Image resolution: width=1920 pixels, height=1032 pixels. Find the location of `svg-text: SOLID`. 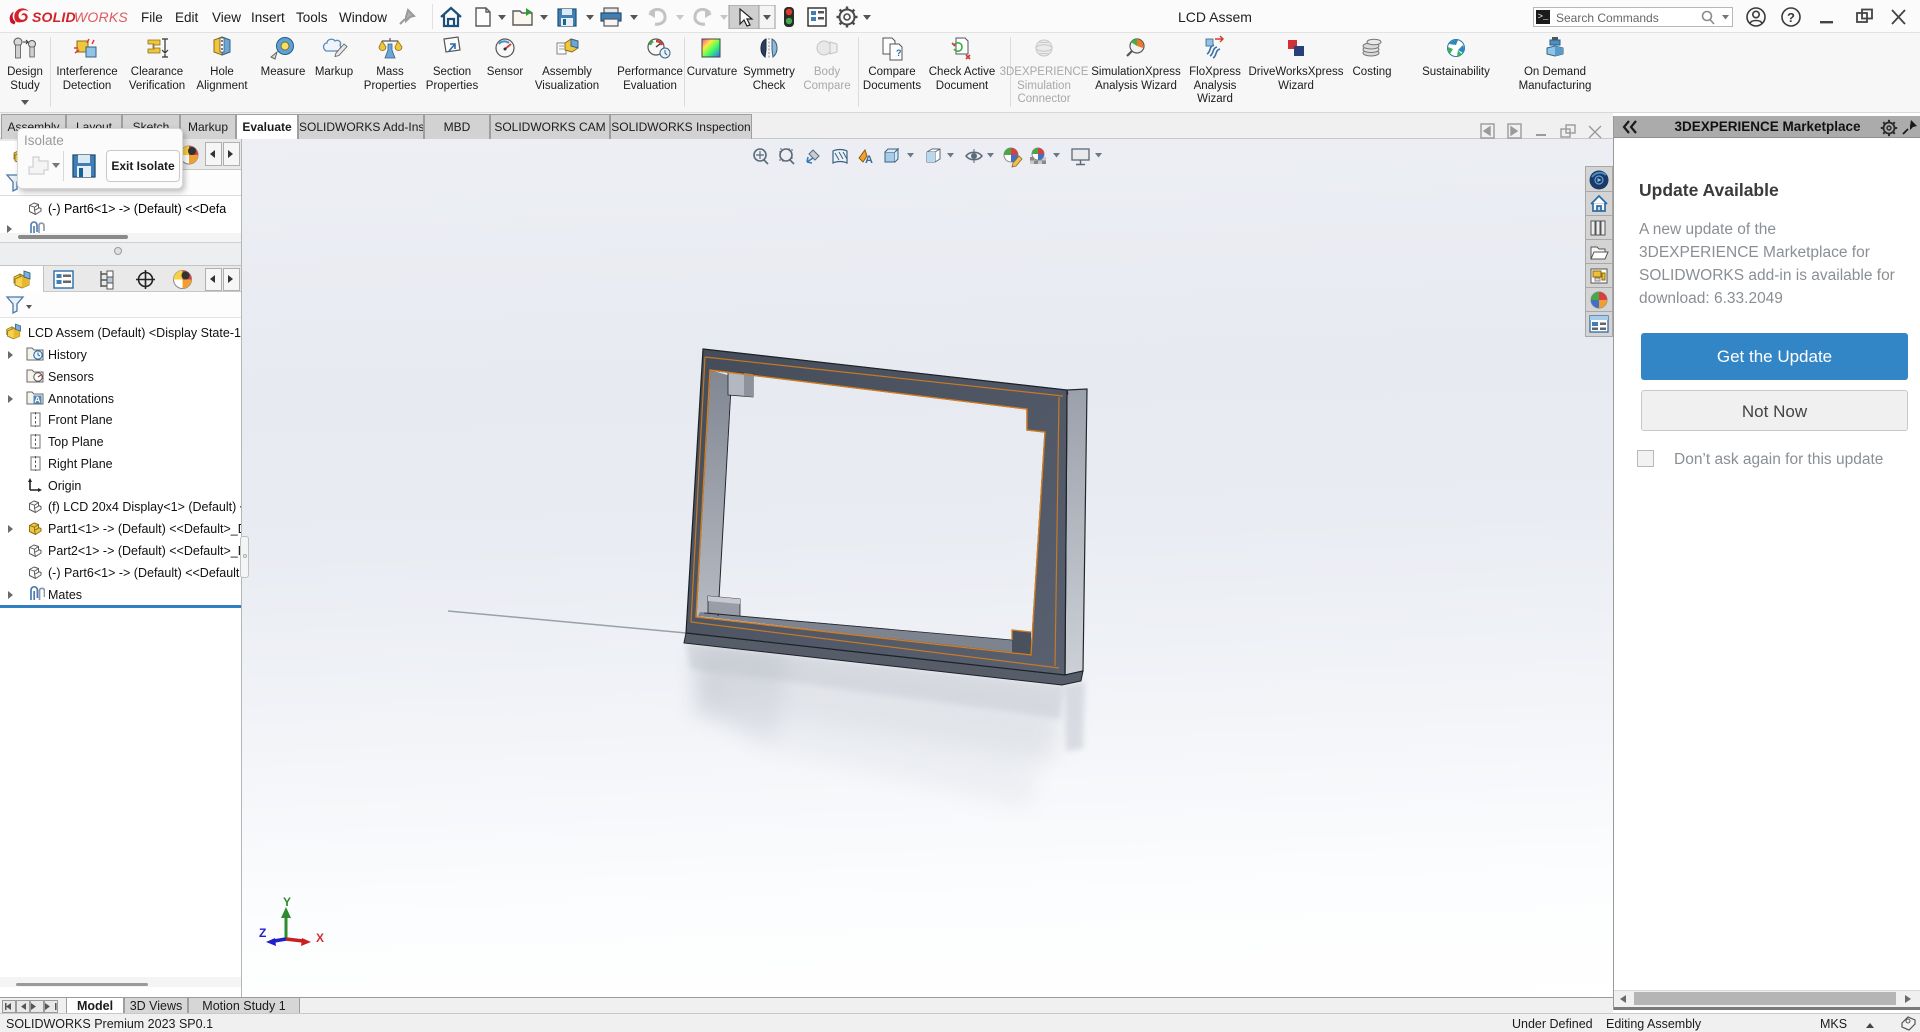

svg-text: SOLID is located at coordinates (54, 17).